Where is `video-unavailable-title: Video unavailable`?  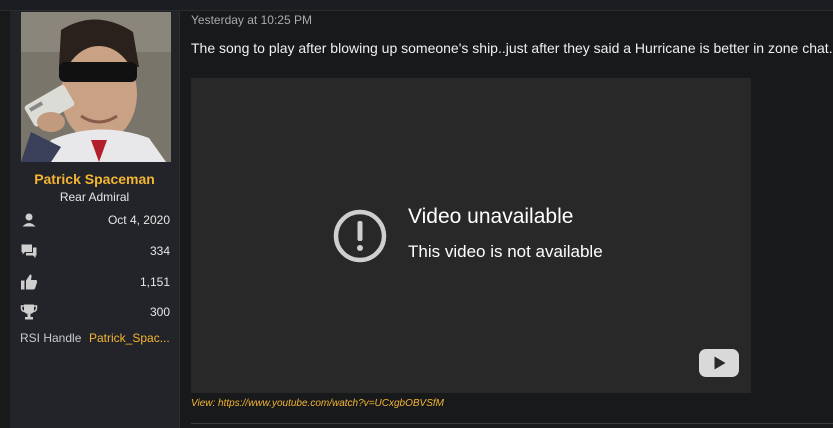
video-unavailable-title: Video unavailable is located at coordinates (491, 216).